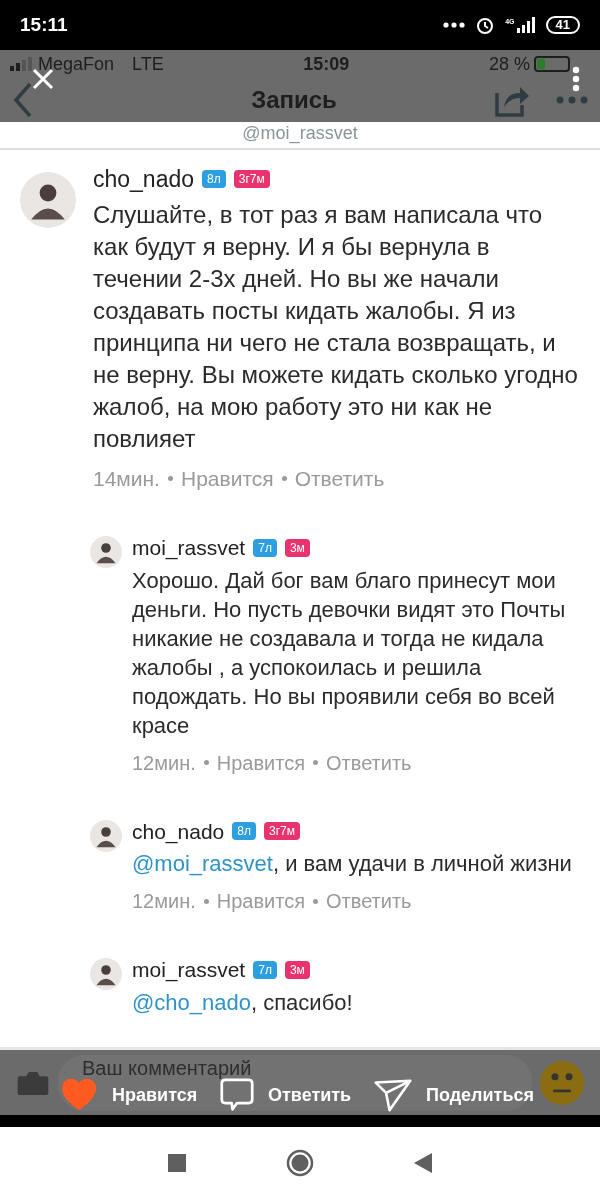  What do you see at coordinates (485, 25) in the screenshot?
I see `alarm-icon` at bounding box center [485, 25].